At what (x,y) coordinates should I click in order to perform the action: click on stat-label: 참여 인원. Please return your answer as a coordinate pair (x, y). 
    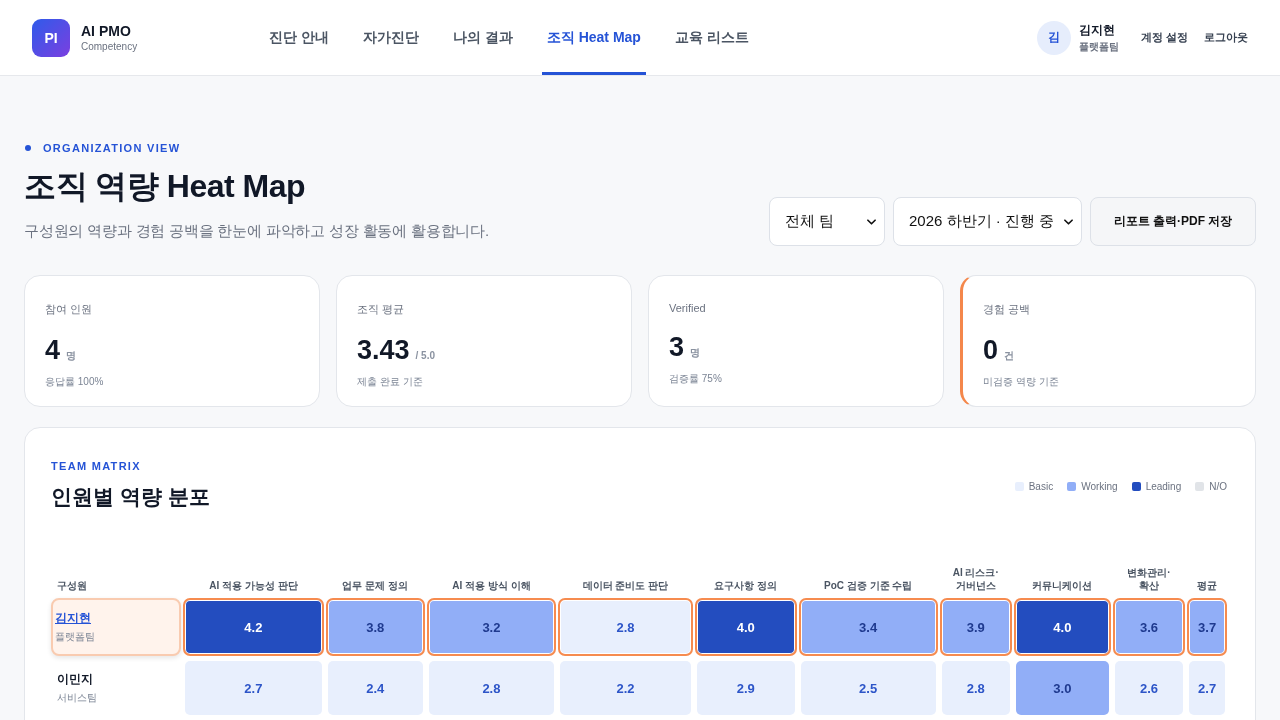
    Looking at the image, I should click on (69, 309).